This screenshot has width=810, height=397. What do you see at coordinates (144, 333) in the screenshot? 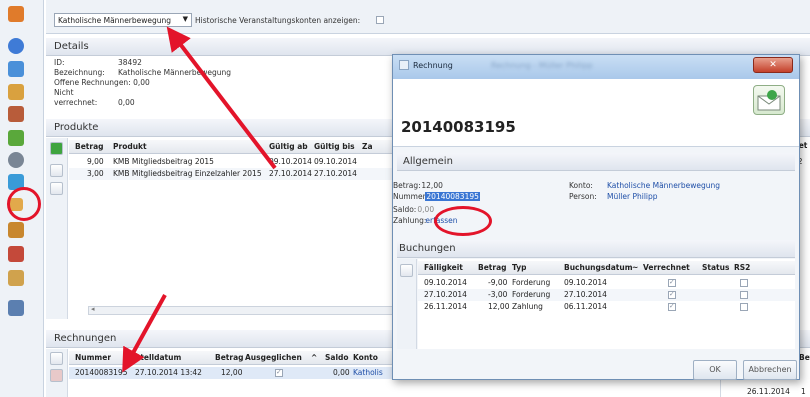
I see `arrow-to-invoice-number` at bounding box center [144, 333].